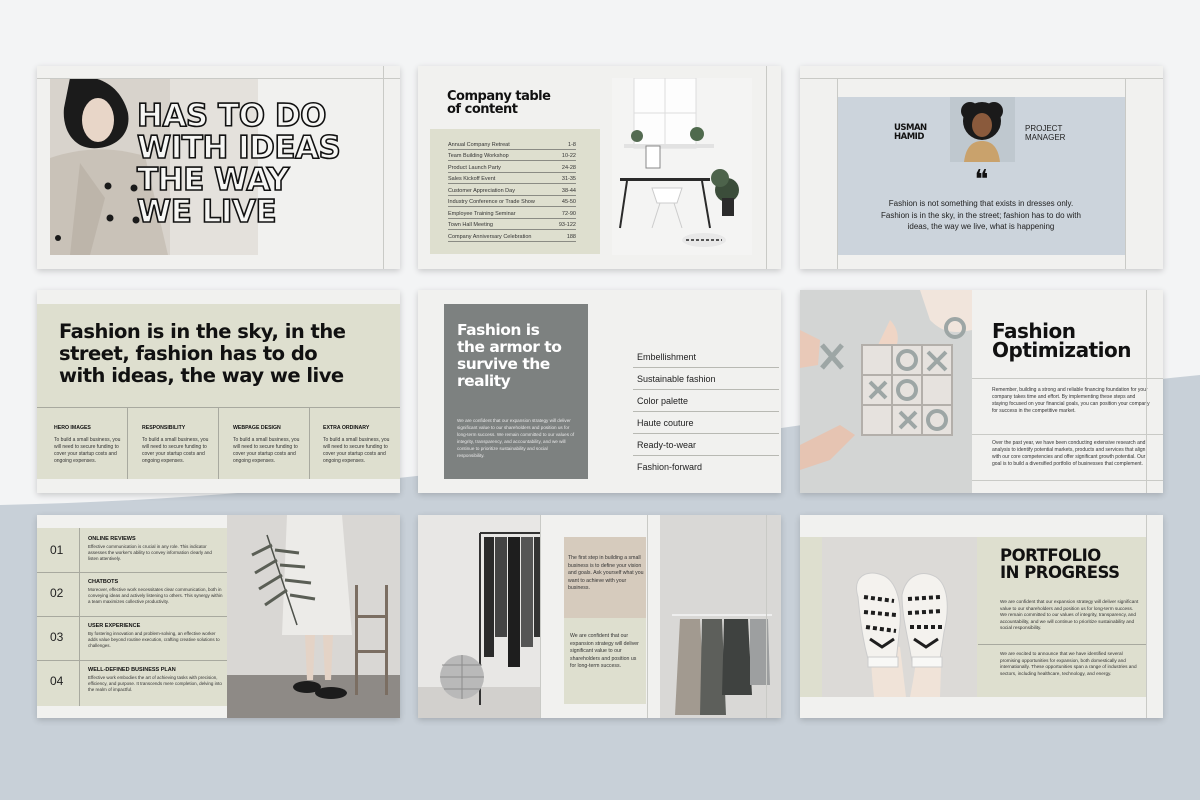  Describe the element at coordinates (568, 156) in the screenshot. I see `toc-pages: 10-22` at that location.